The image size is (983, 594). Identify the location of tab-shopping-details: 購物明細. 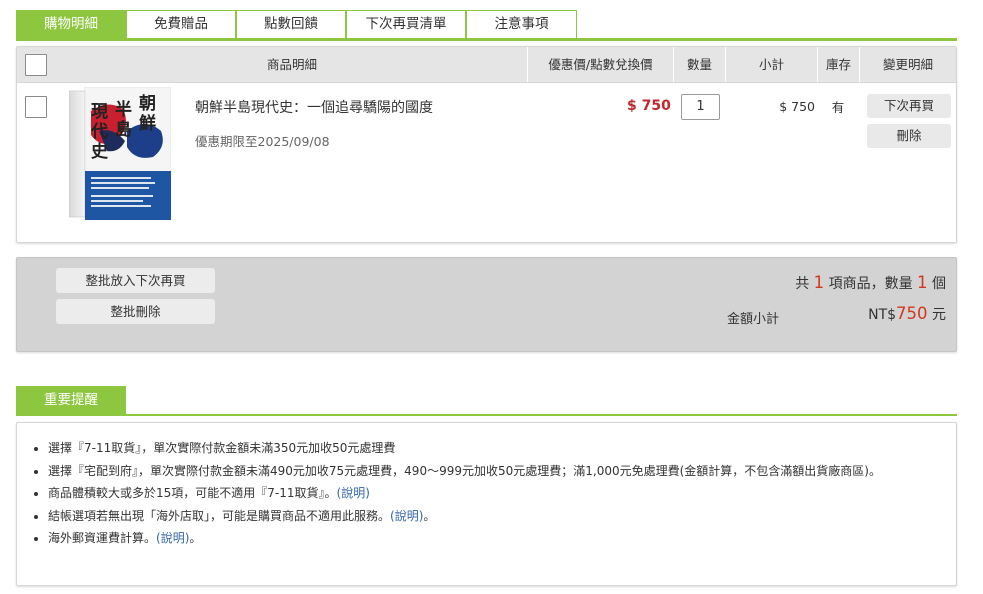
(71, 24).